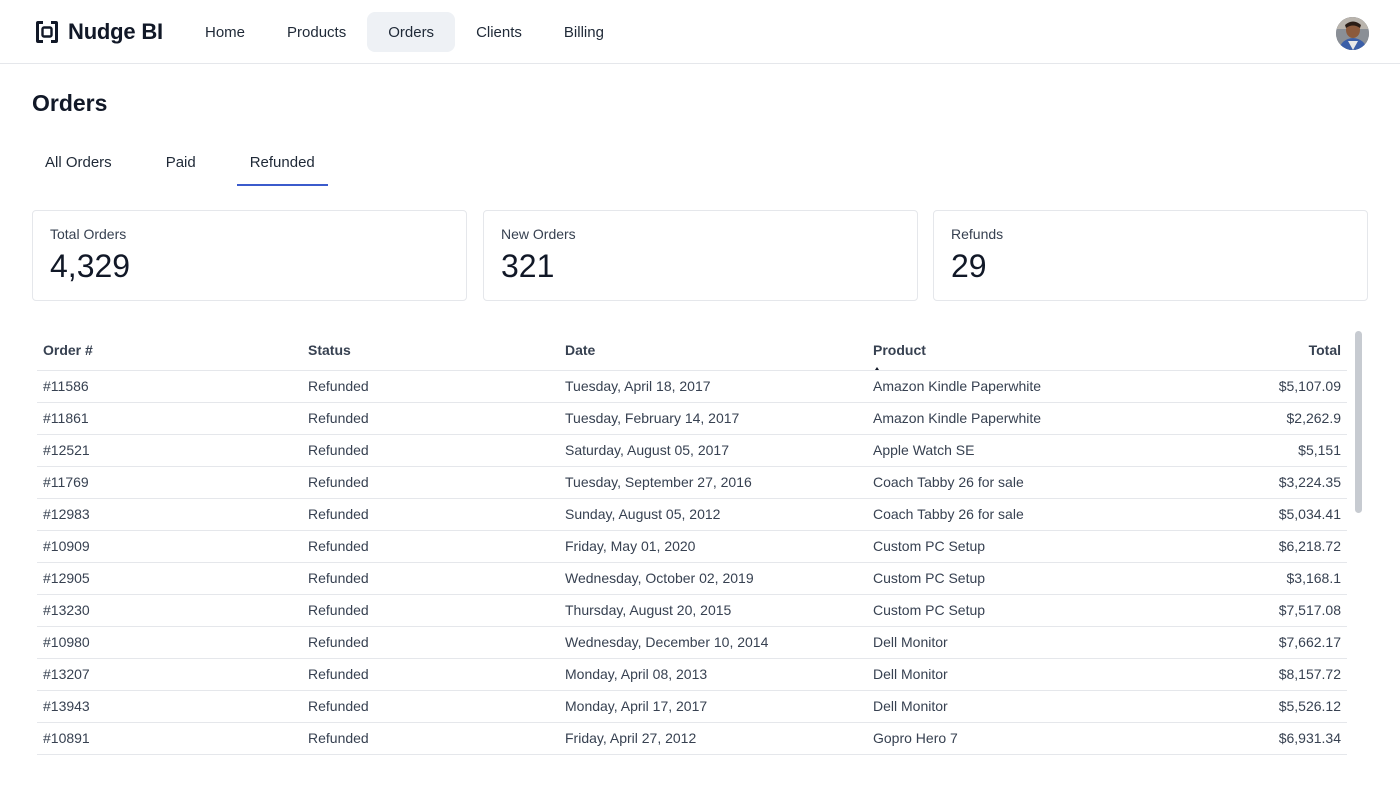 The height and width of the screenshot is (801, 1400). What do you see at coordinates (88, 234) in the screenshot?
I see `stat-label: Total Orders` at bounding box center [88, 234].